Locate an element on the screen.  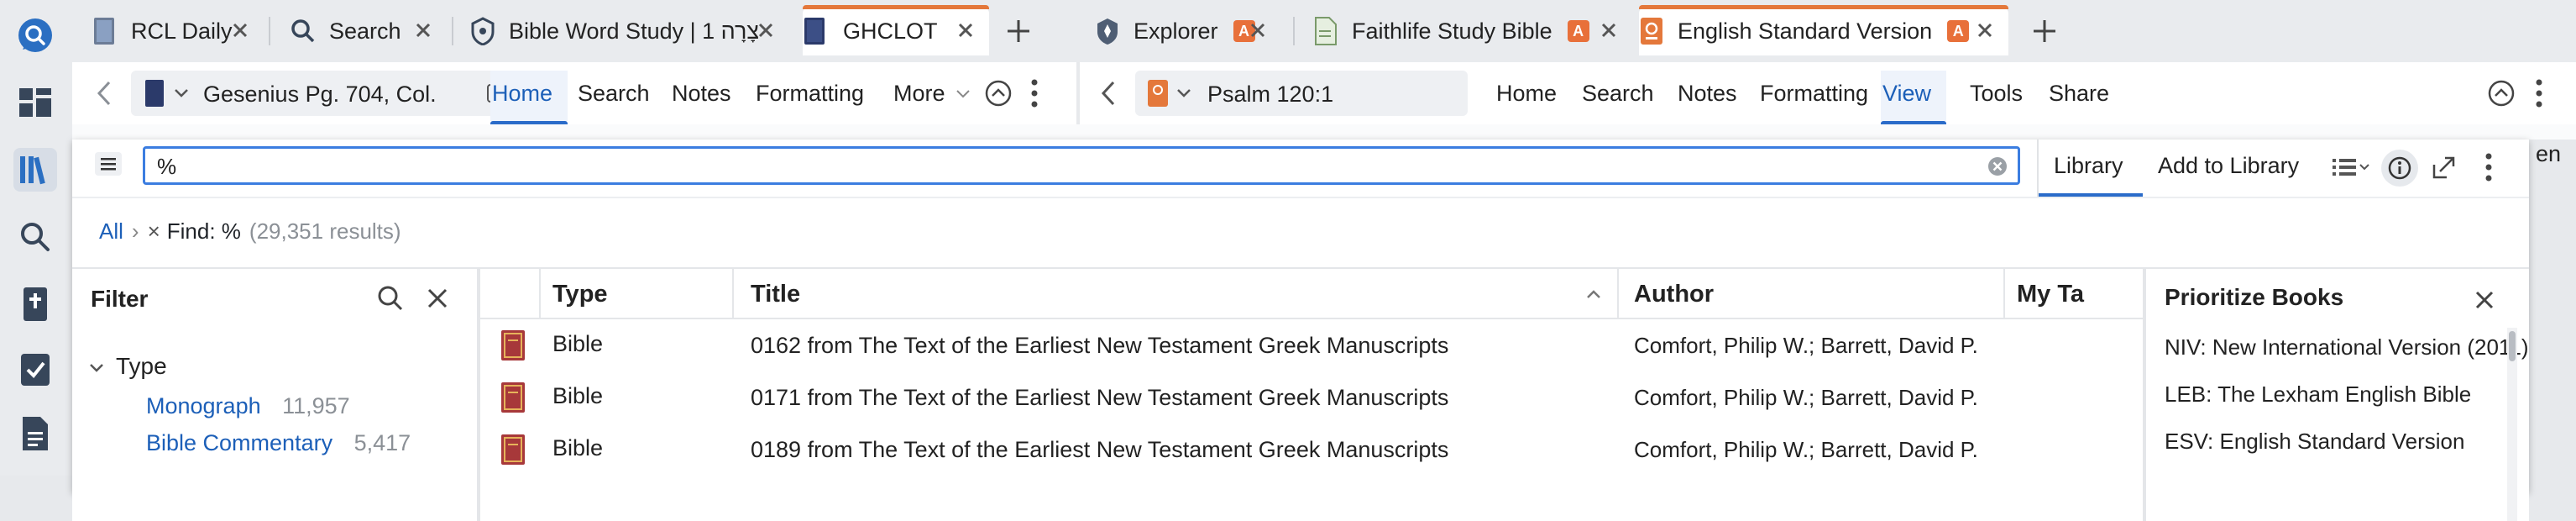
search-bubble-icon is located at coordinates (35, 35).